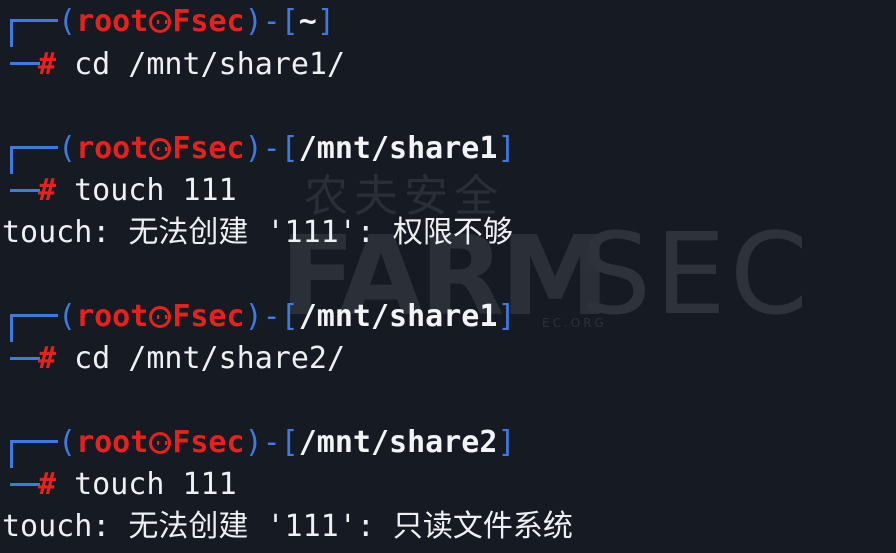  Describe the element at coordinates (257, 232) in the screenshot. I see `command-output: touch: 无法创建 '111': 权限不够` at that location.